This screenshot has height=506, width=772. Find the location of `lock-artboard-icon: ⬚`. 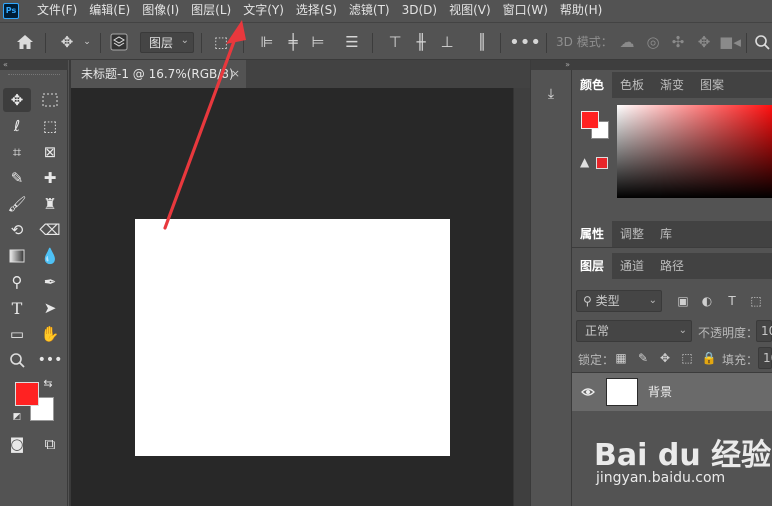

lock-artboard-icon: ⬚ is located at coordinates (687, 358).